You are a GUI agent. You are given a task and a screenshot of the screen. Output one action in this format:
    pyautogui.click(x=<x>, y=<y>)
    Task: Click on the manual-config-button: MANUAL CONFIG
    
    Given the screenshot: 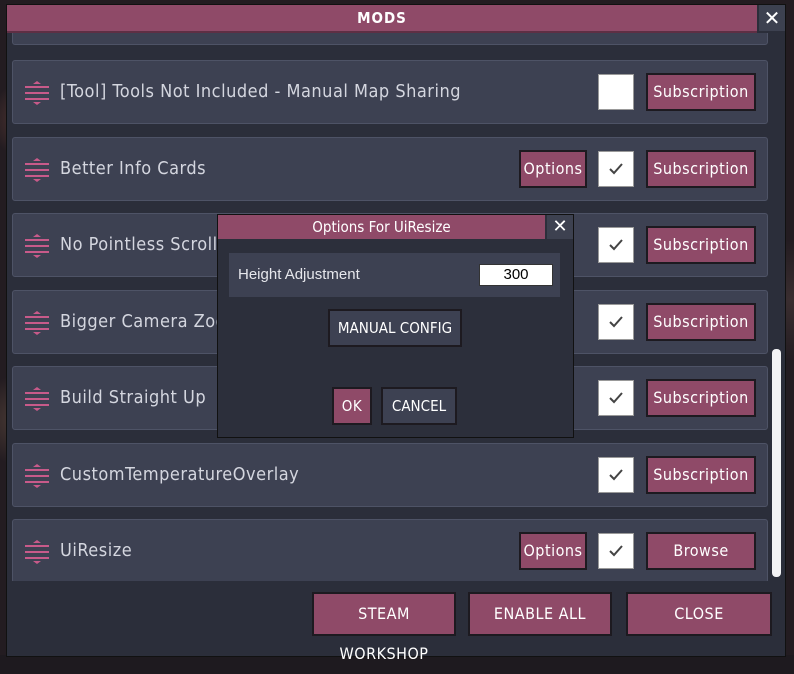 What is the action you would take?
    pyautogui.click(x=395, y=328)
    